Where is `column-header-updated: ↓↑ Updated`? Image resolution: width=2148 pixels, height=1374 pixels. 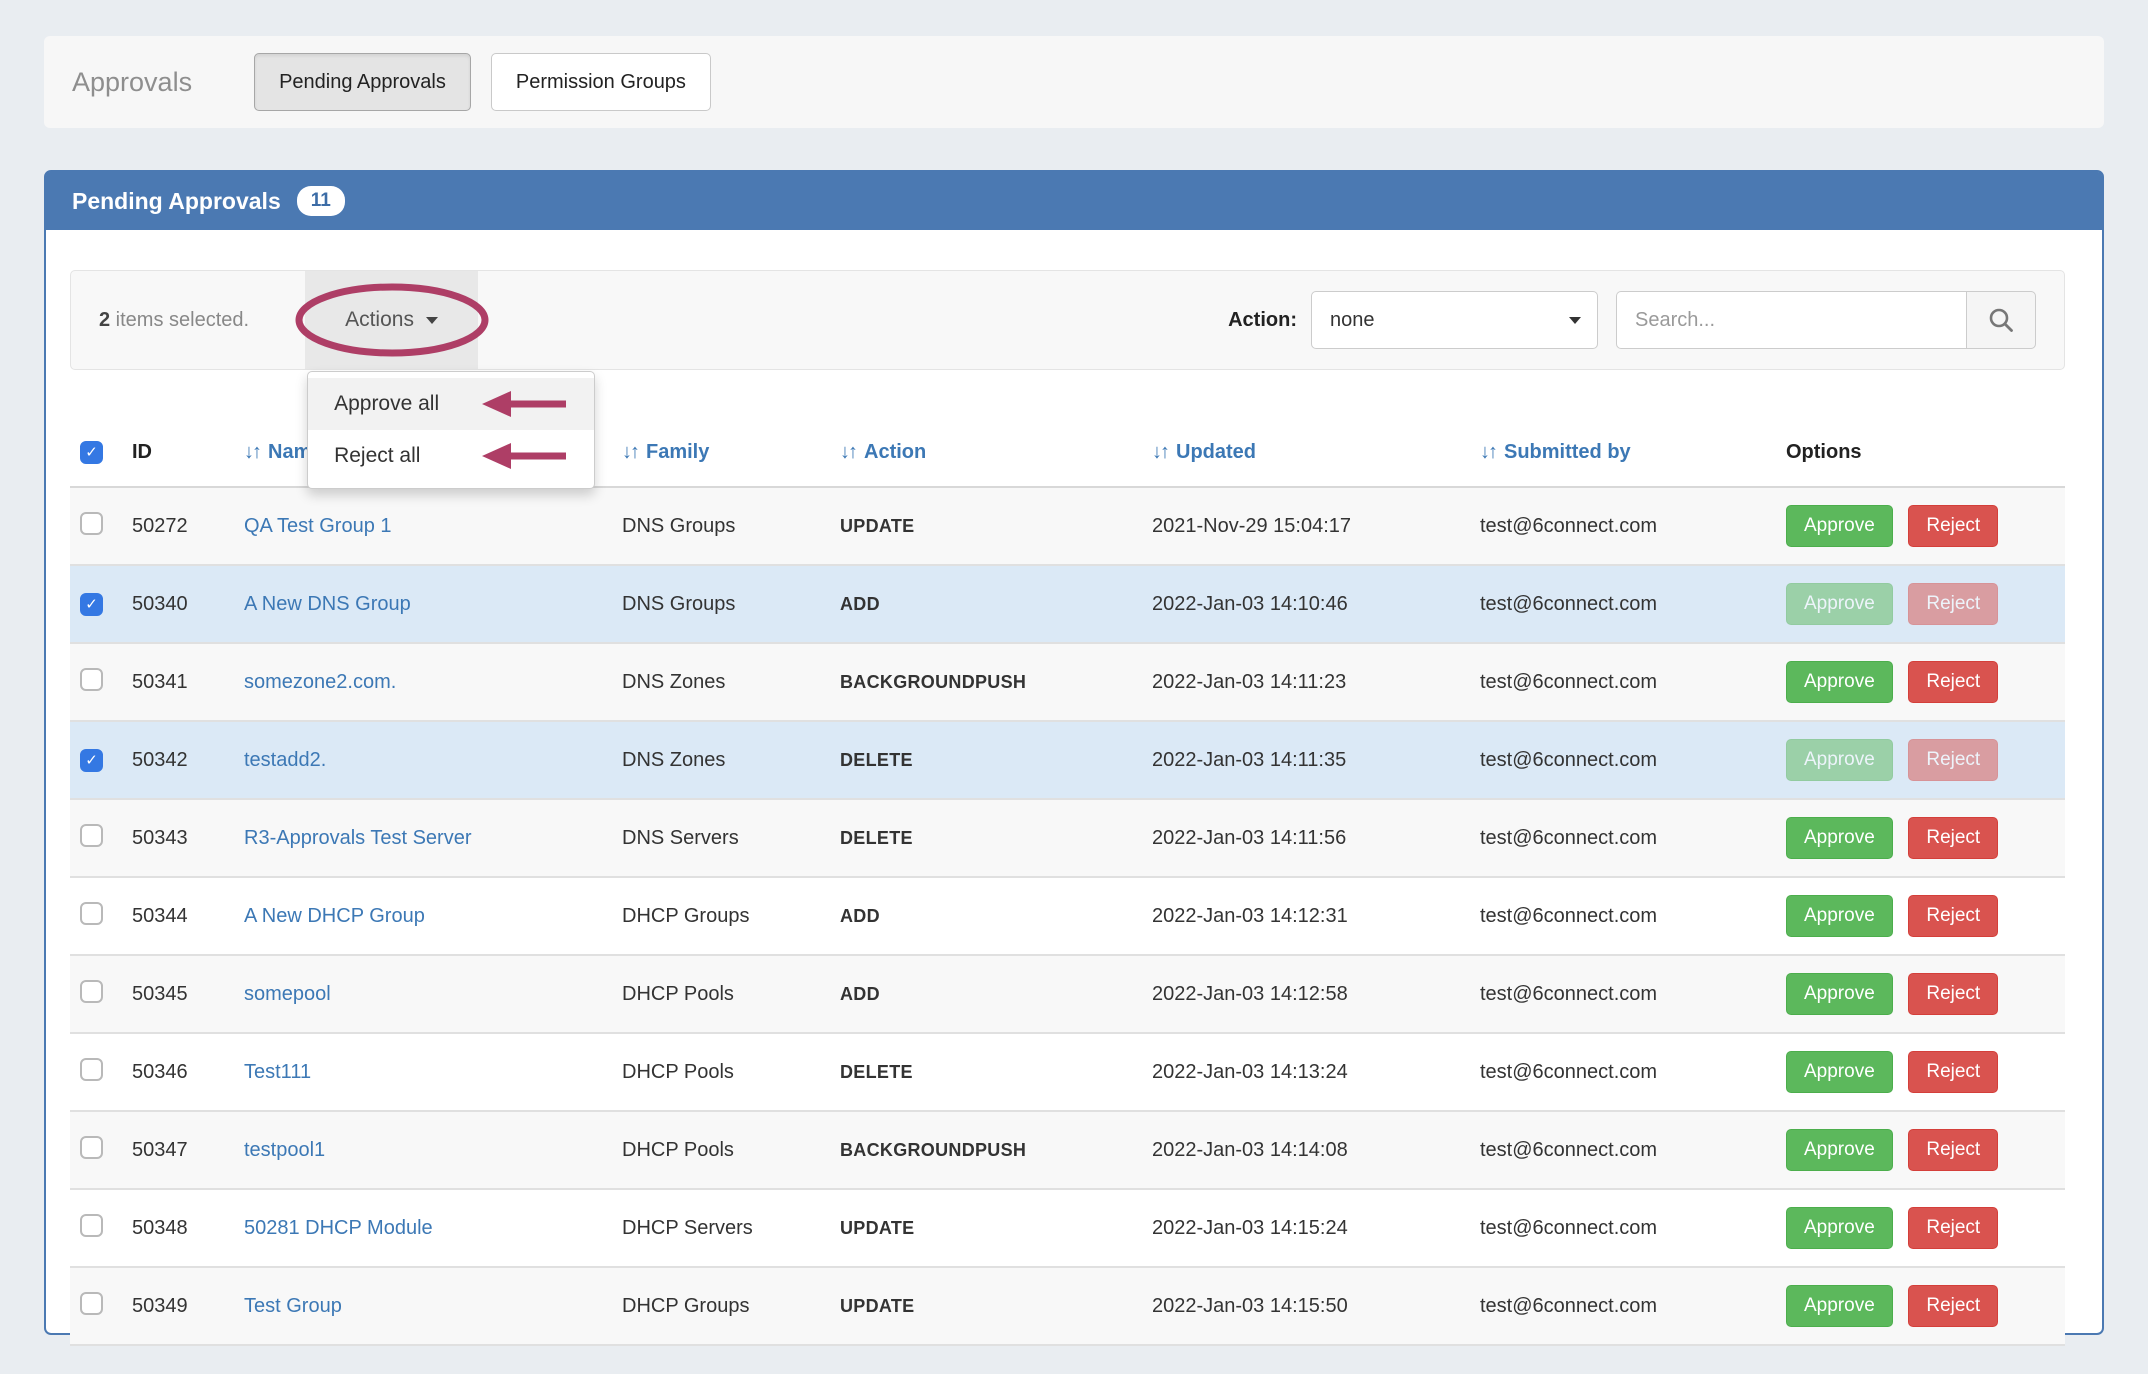
column-header-updated: ↓↑ Updated is located at coordinates (1306, 454).